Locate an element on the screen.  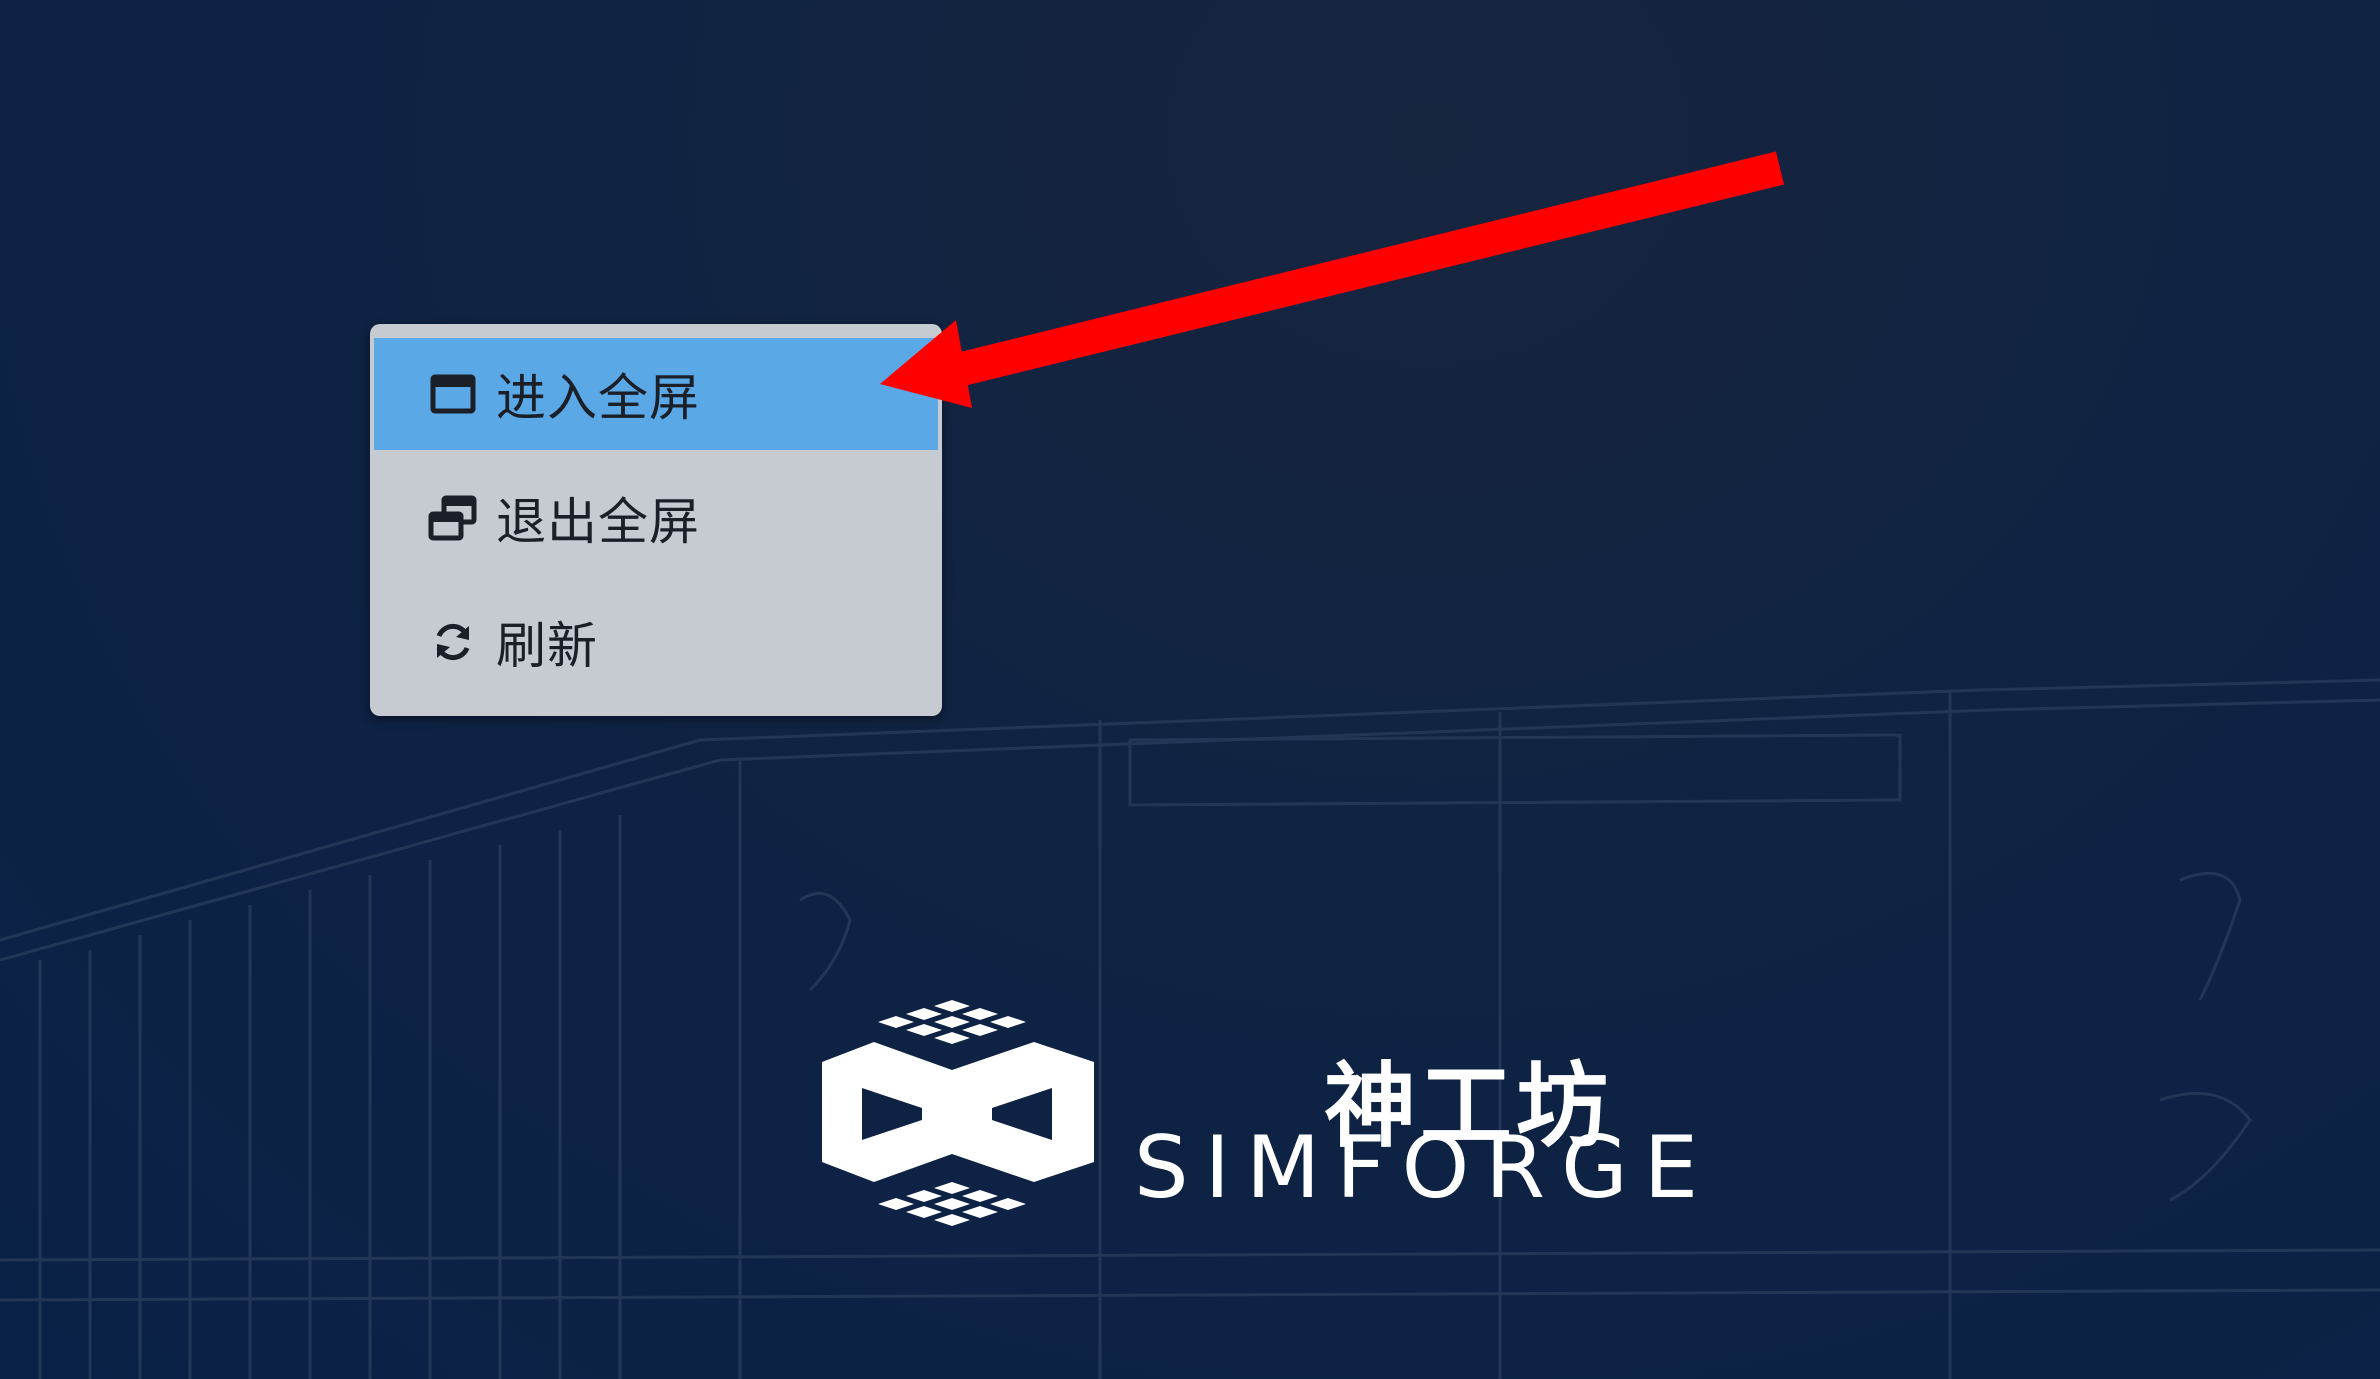
context-menu: 进入全屏 退出全屏 刷新 is located at coordinates (656, 520).